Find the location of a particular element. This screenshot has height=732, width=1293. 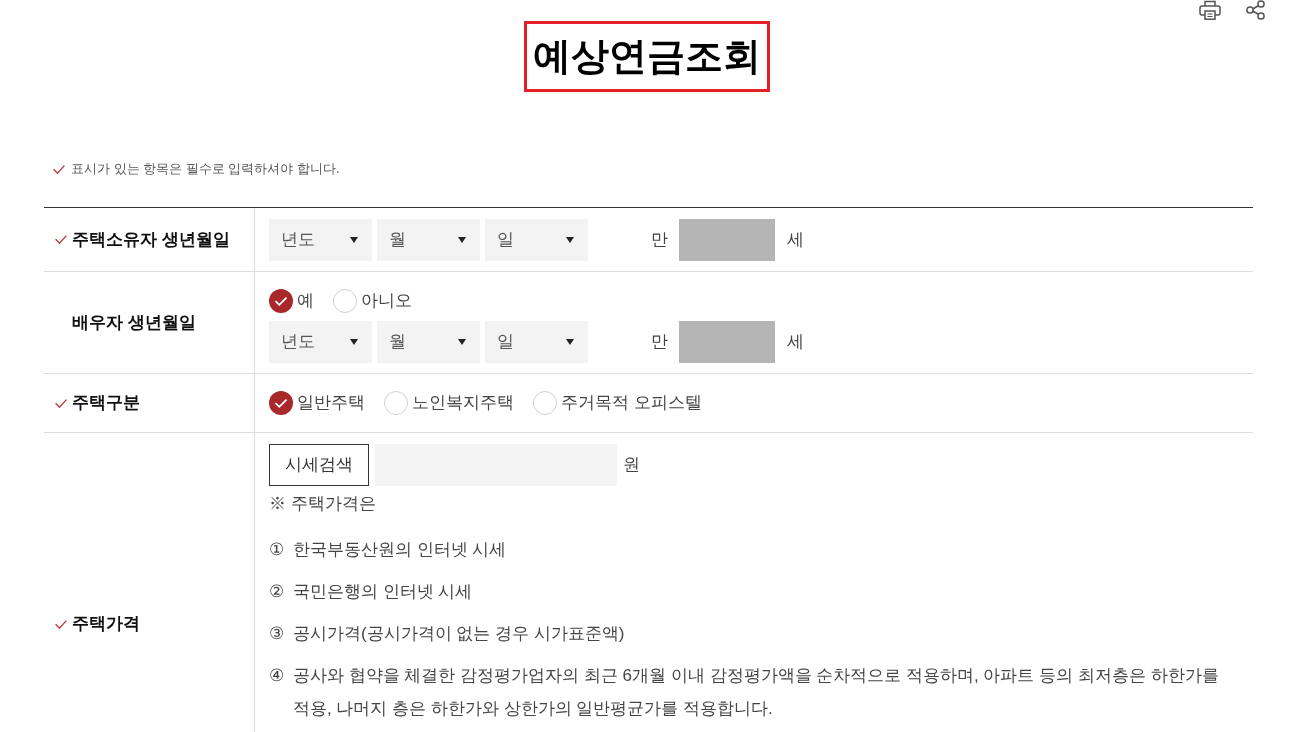

radio-option: 주거목적 오피스텔 is located at coordinates (617, 403).